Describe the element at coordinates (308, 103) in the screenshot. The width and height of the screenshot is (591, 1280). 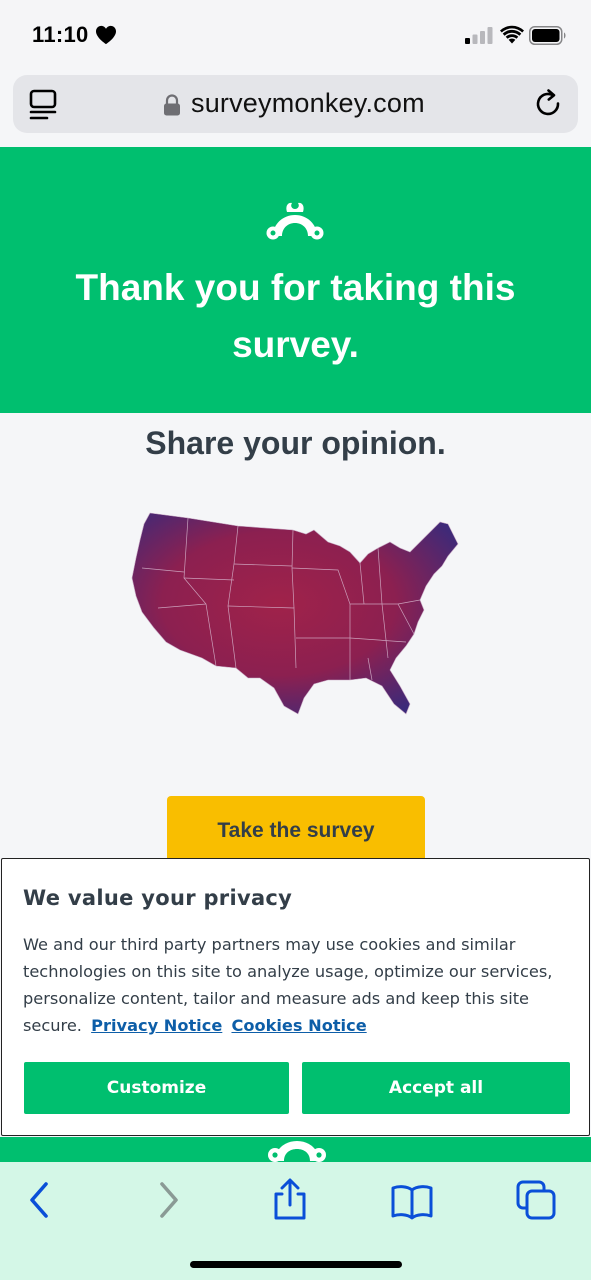
I see `url-text: surveymonkey.com` at that location.